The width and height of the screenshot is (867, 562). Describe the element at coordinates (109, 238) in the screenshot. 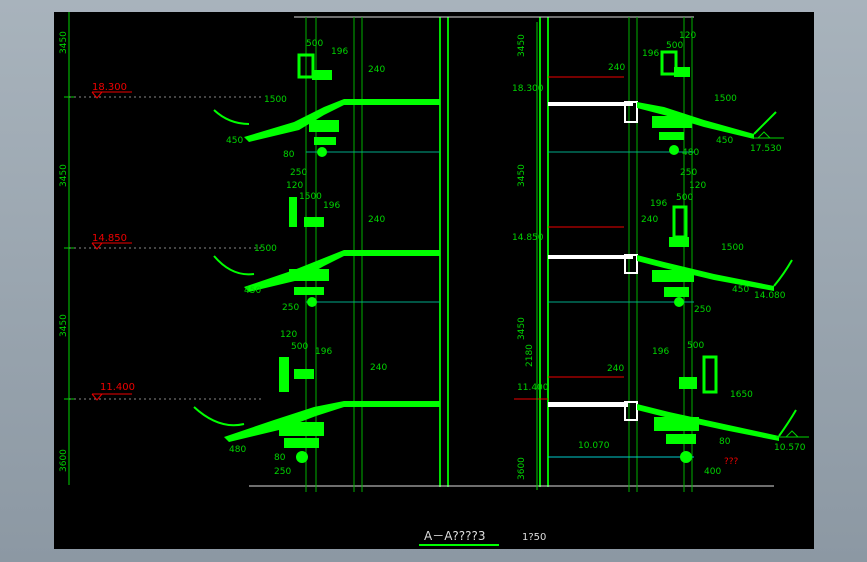

I see `elev-left-2: 14.850` at that location.